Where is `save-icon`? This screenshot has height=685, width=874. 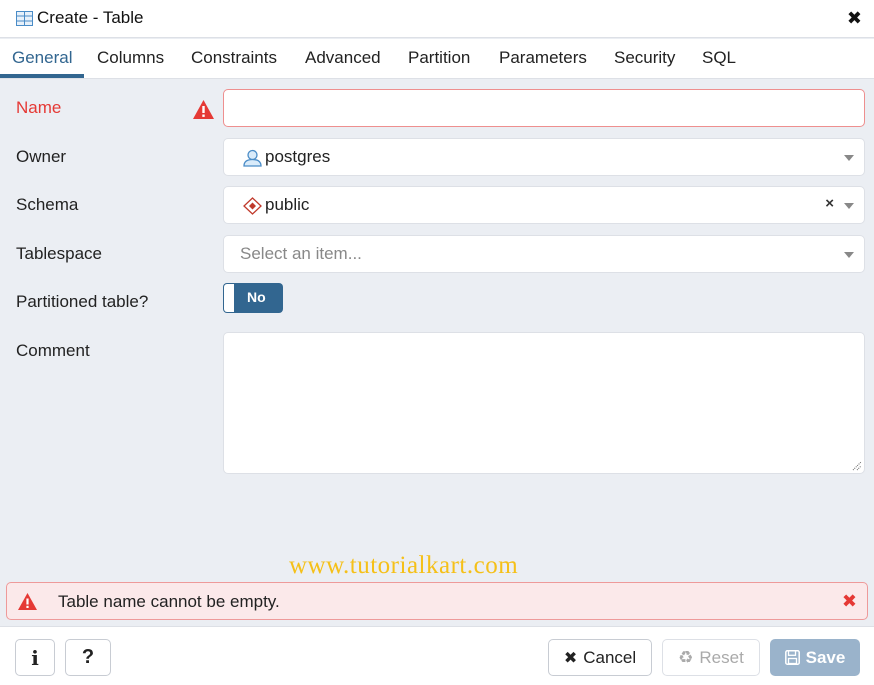 save-icon is located at coordinates (792, 657).